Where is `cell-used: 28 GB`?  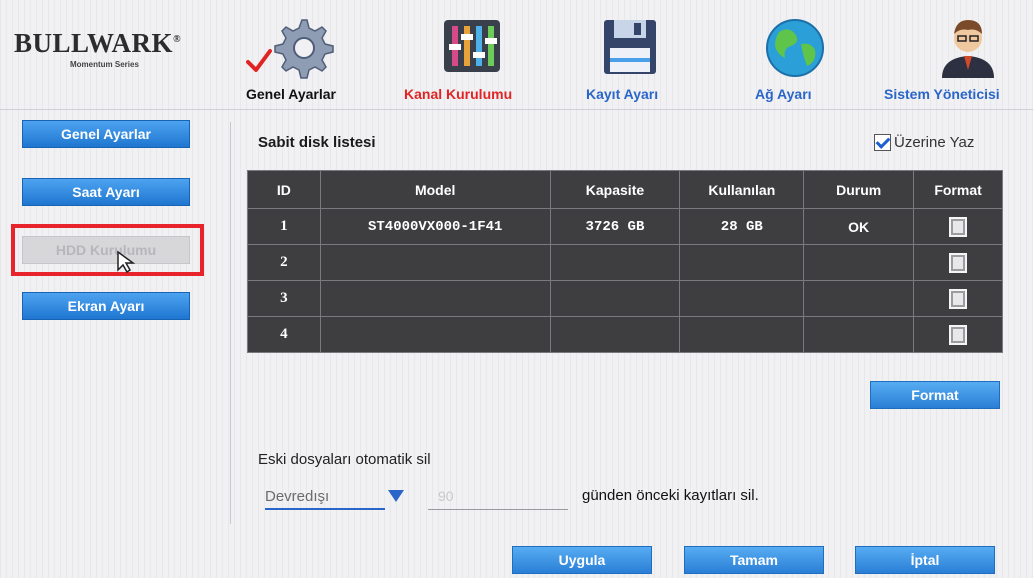 cell-used: 28 GB is located at coordinates (742, 226).